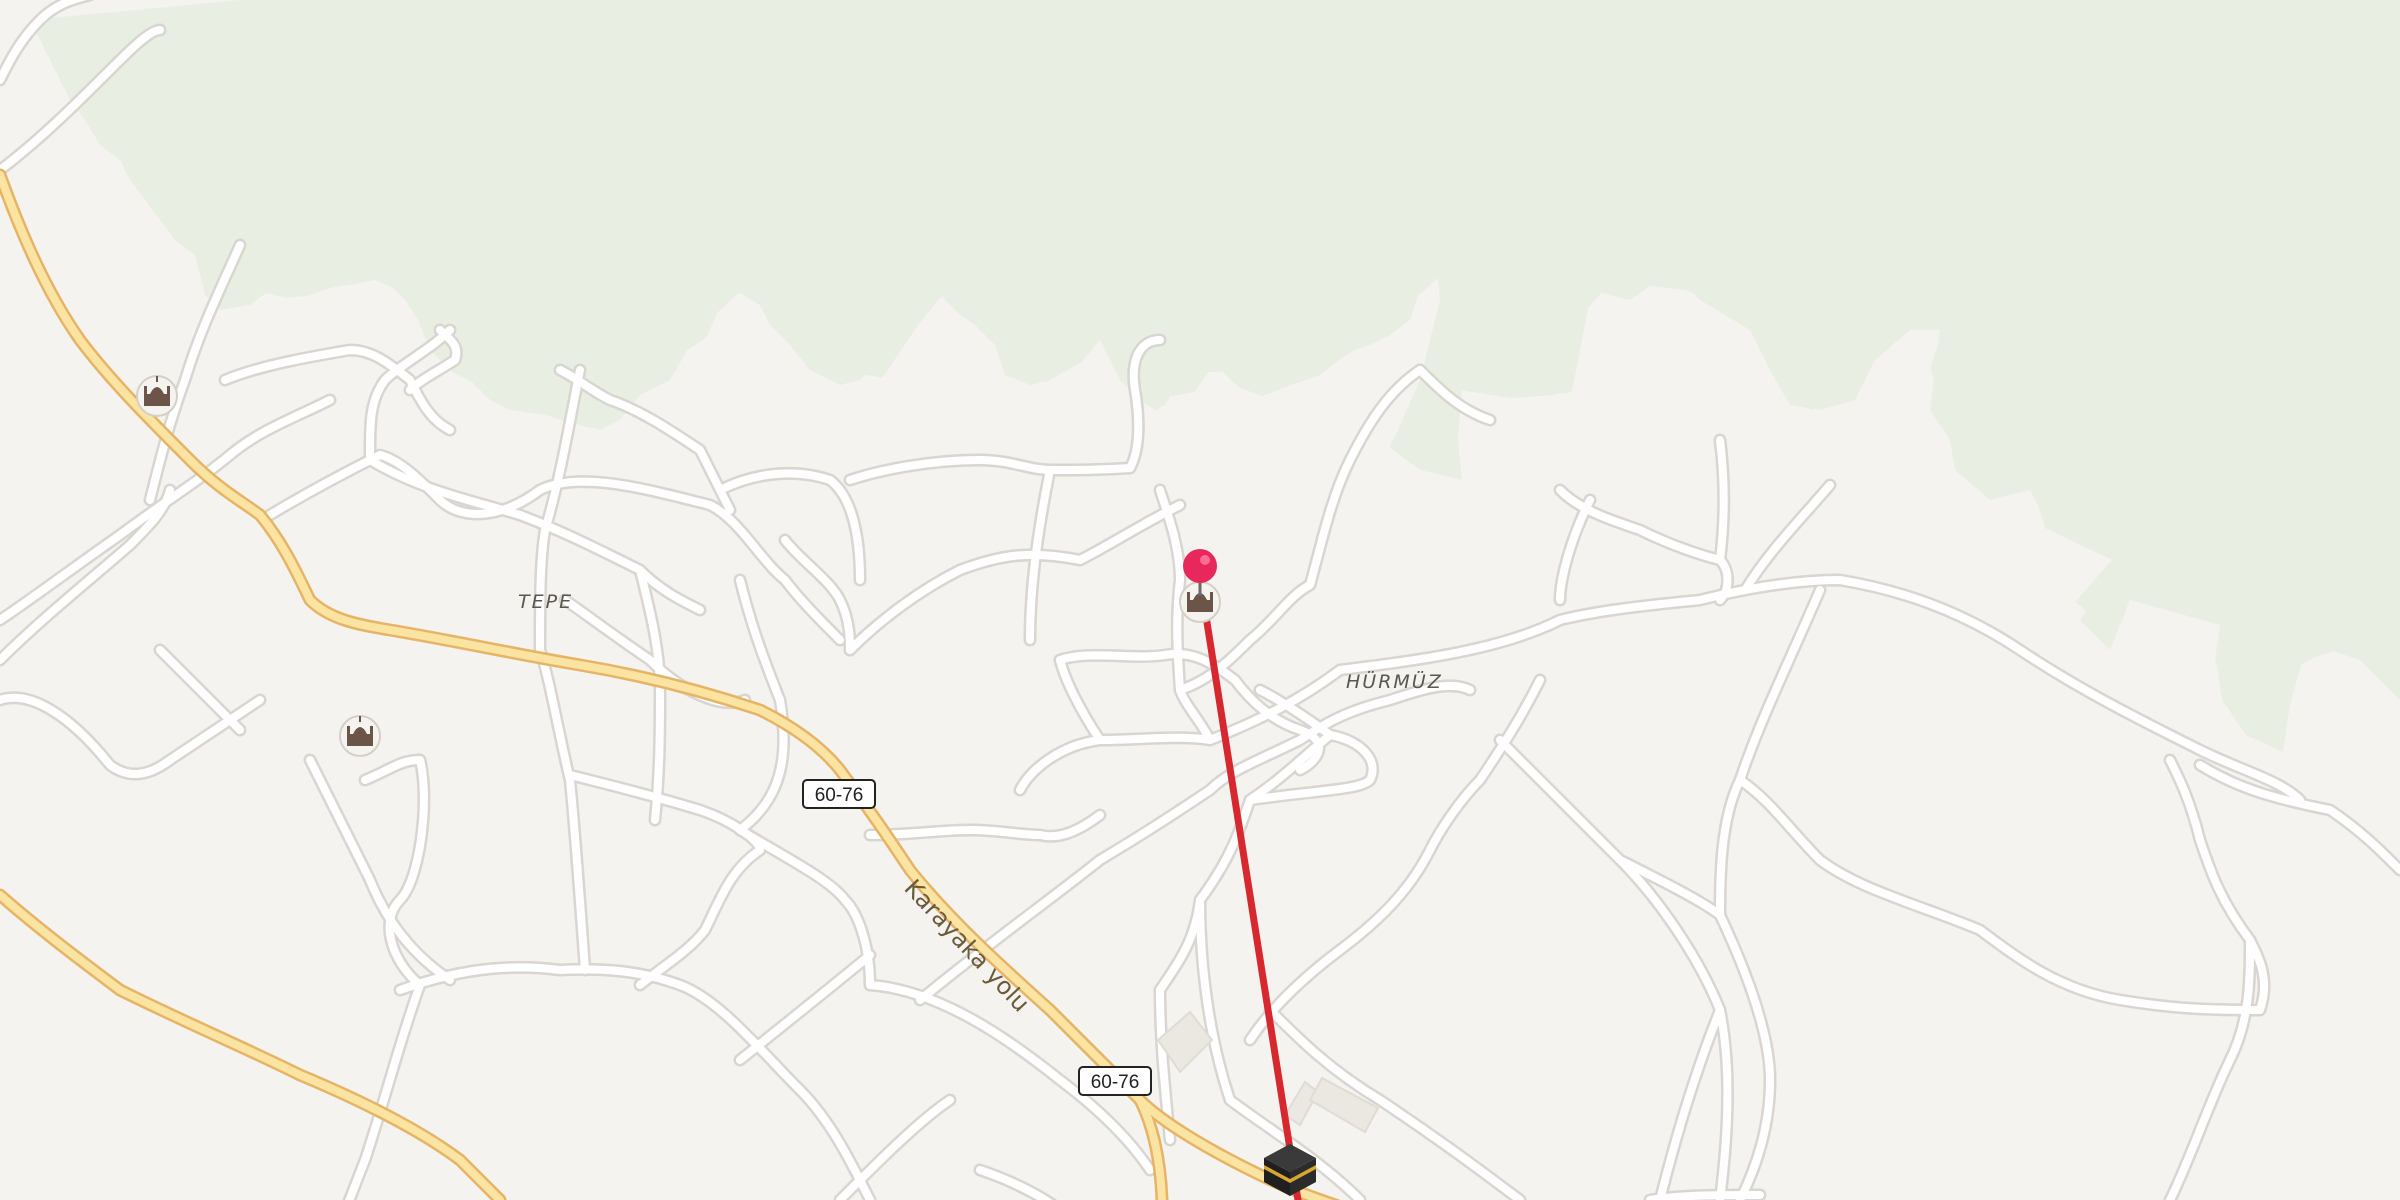 Image resolution: width=2400 pixels, height=1200 pixels. Describe the element at coordinates (1200, 566) in the screenshot. I see `location-pin-icon` at that location.